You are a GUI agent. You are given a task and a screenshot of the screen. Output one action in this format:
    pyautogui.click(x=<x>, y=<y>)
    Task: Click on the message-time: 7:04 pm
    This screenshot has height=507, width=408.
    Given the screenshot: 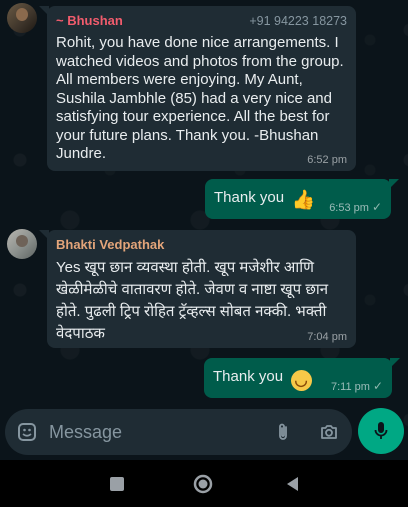 What is the action you would take?
    pyautogui.click(x=327, y=337)
    